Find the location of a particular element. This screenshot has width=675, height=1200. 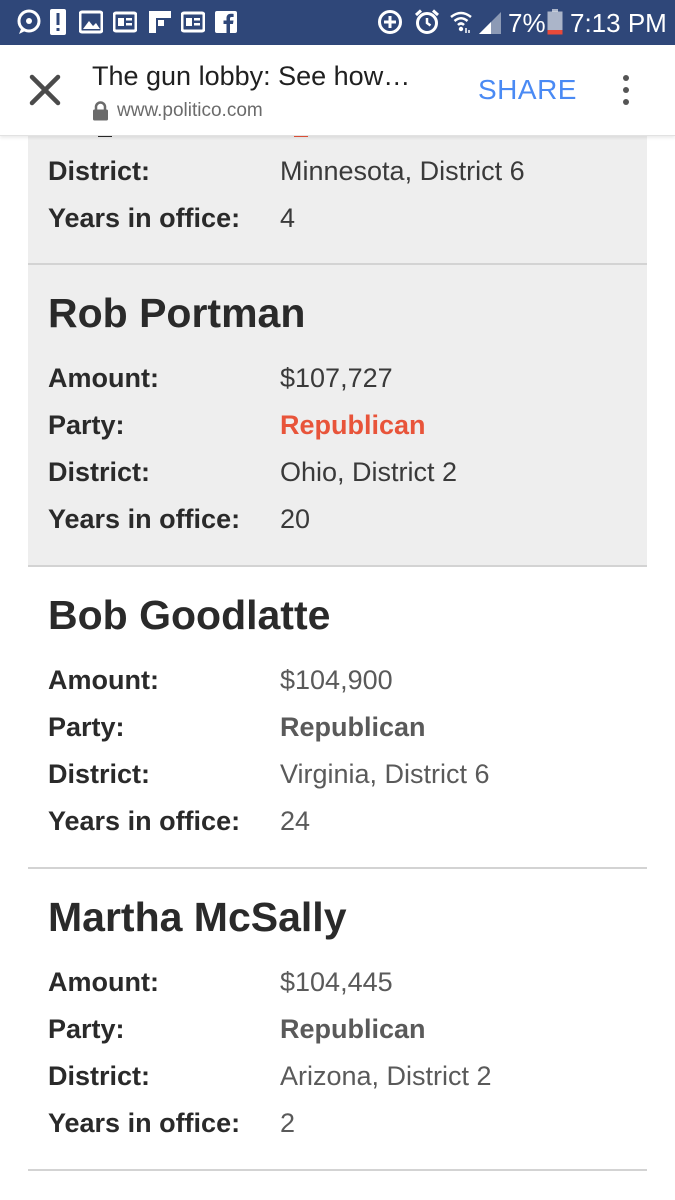

district-row: District: Arizona, District 2 is located at coordinates (343, 1076).